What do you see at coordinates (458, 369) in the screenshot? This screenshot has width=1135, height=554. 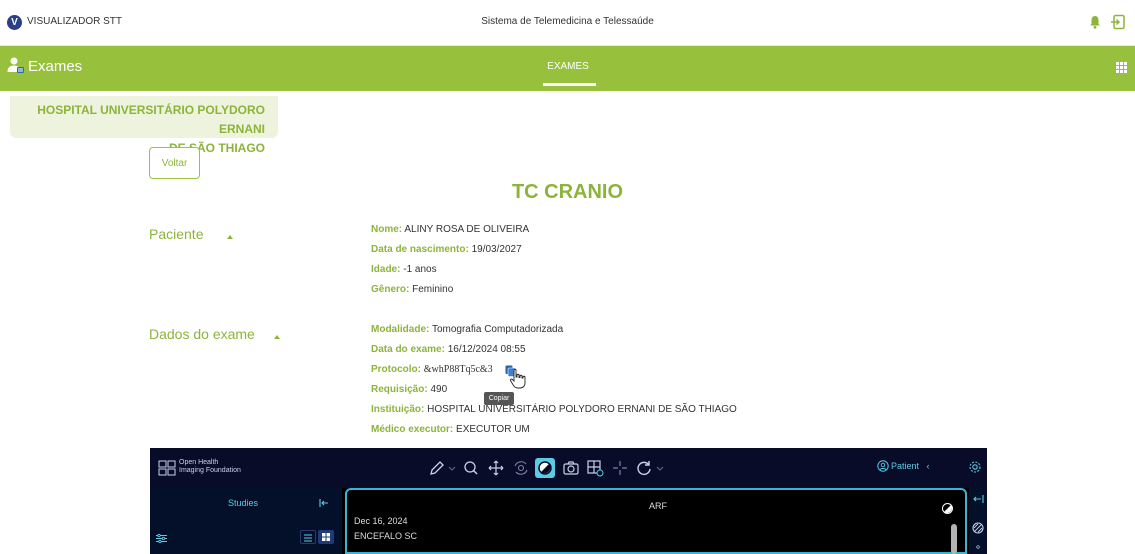 I see `protocol-value: &whP88Tq5c&3` at bounding box center [458, 369].